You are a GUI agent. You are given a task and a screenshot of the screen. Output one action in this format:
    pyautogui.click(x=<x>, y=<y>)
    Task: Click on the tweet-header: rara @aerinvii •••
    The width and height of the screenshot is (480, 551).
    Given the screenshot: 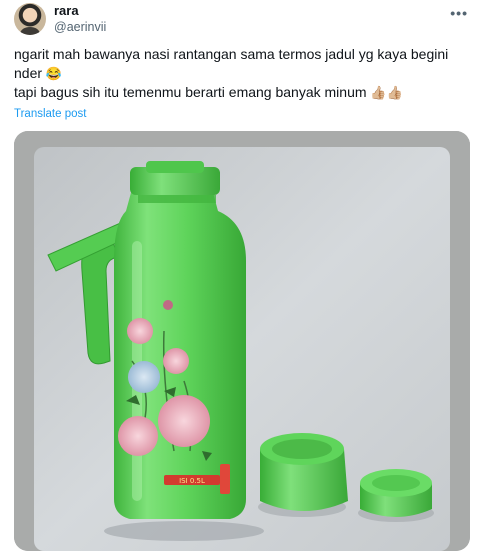 What is the action you would take?
    pyautogui.click(x=240, y=20)
    